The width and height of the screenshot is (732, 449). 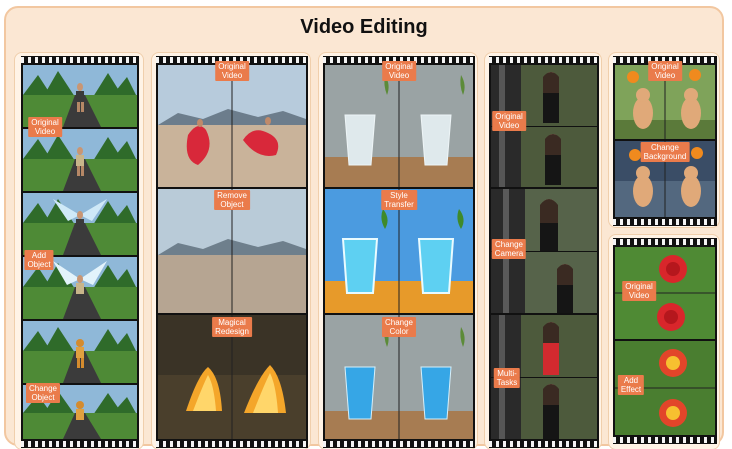 What do you see at coordinates (399, 200) in the screenshot?
I see `label-style-transfer: Style Transfer` at bounding box center [399, 200].